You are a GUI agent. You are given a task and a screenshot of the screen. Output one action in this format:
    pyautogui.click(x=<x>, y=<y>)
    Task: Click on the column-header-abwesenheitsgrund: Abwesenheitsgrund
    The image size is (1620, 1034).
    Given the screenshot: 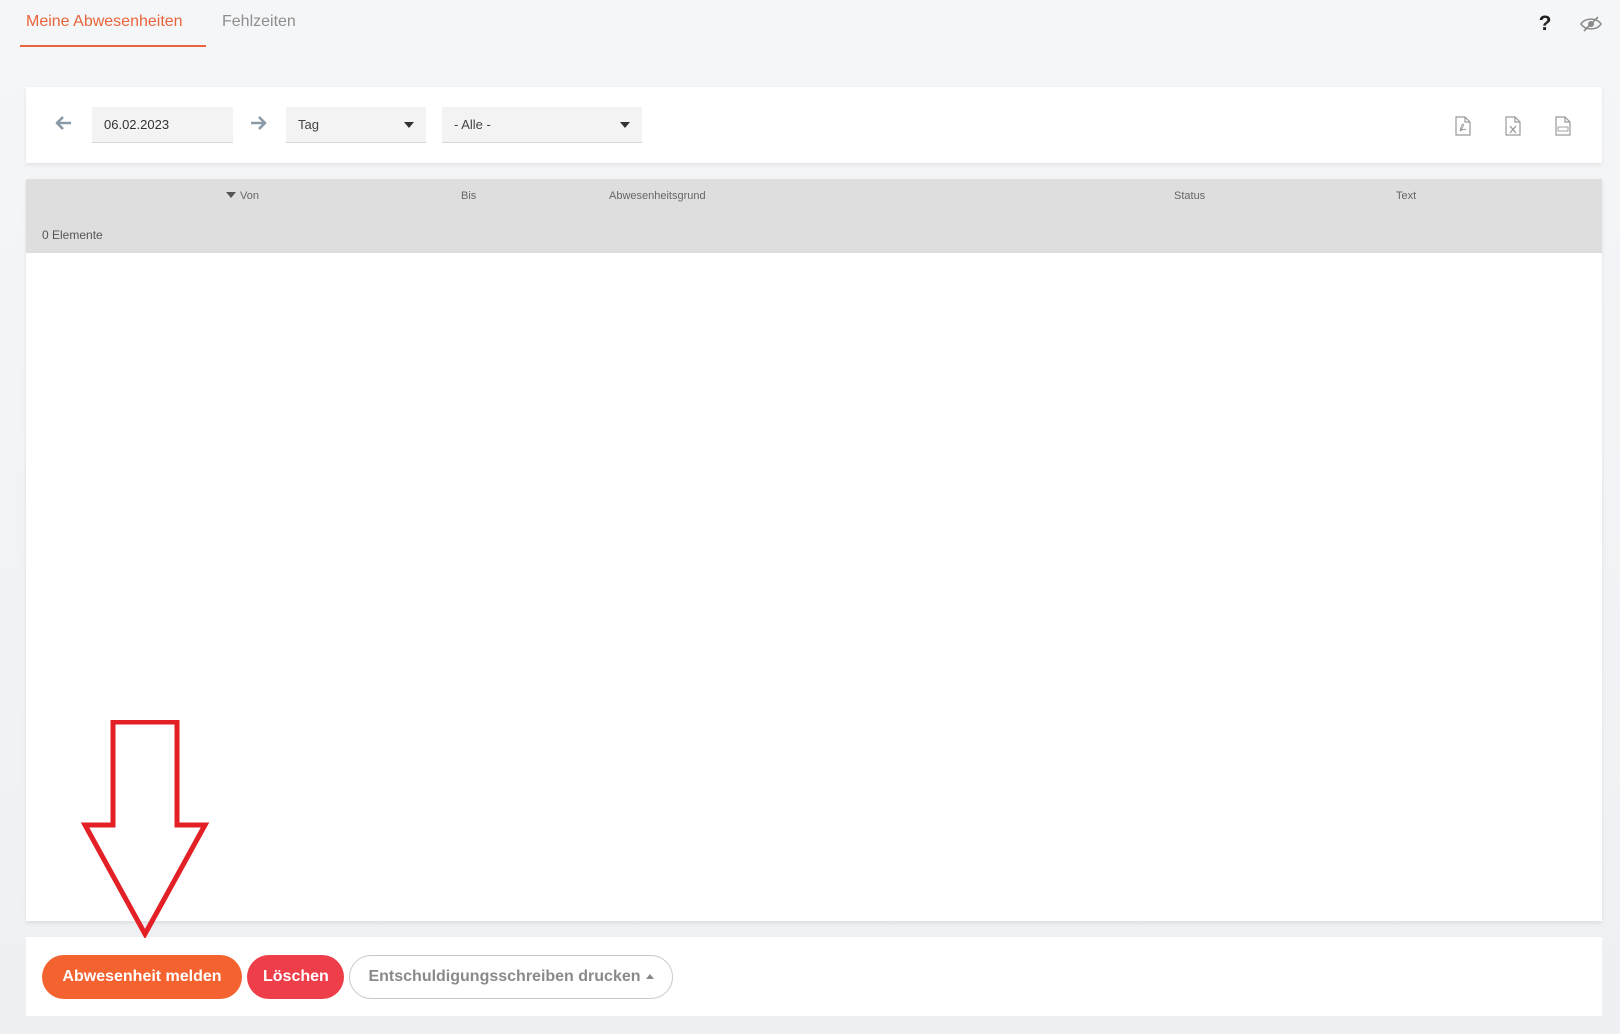 What is the action you would take?
    pyautogui.click(x=657, y=196)
    